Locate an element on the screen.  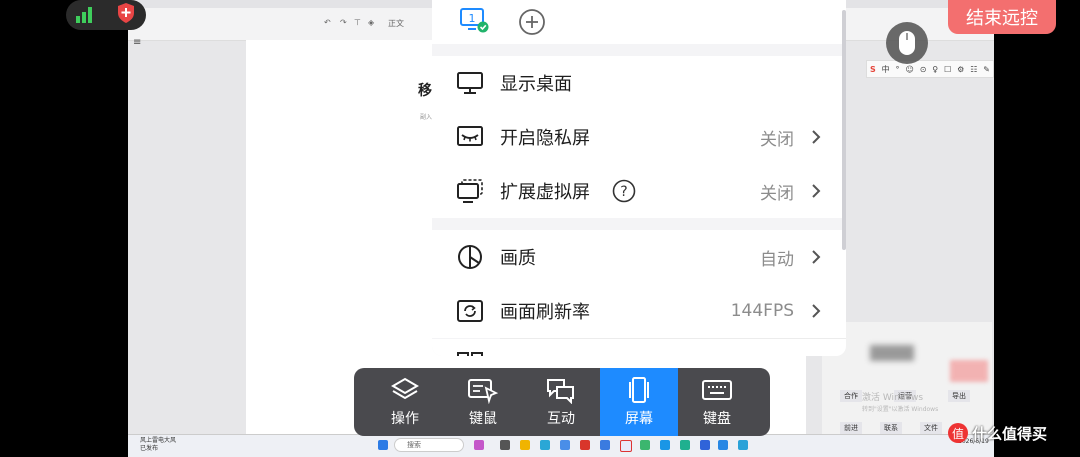
mouse-icon is located at coordinates (907, 43).